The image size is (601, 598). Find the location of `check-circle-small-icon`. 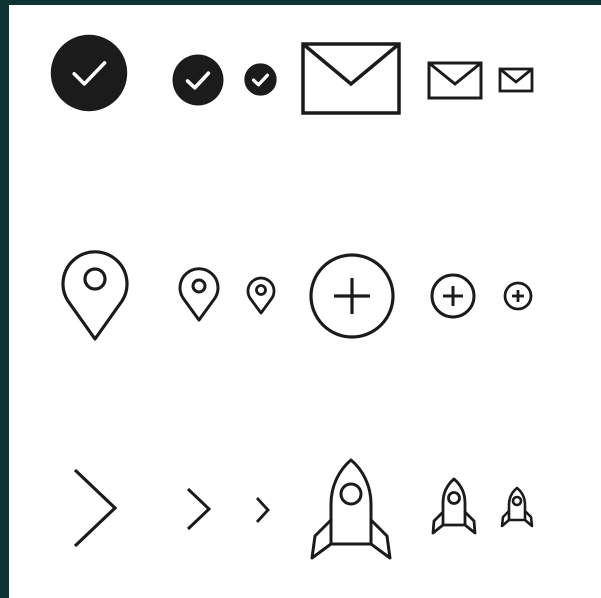

check-circle-small-icon is located at coordinates (260, 79).